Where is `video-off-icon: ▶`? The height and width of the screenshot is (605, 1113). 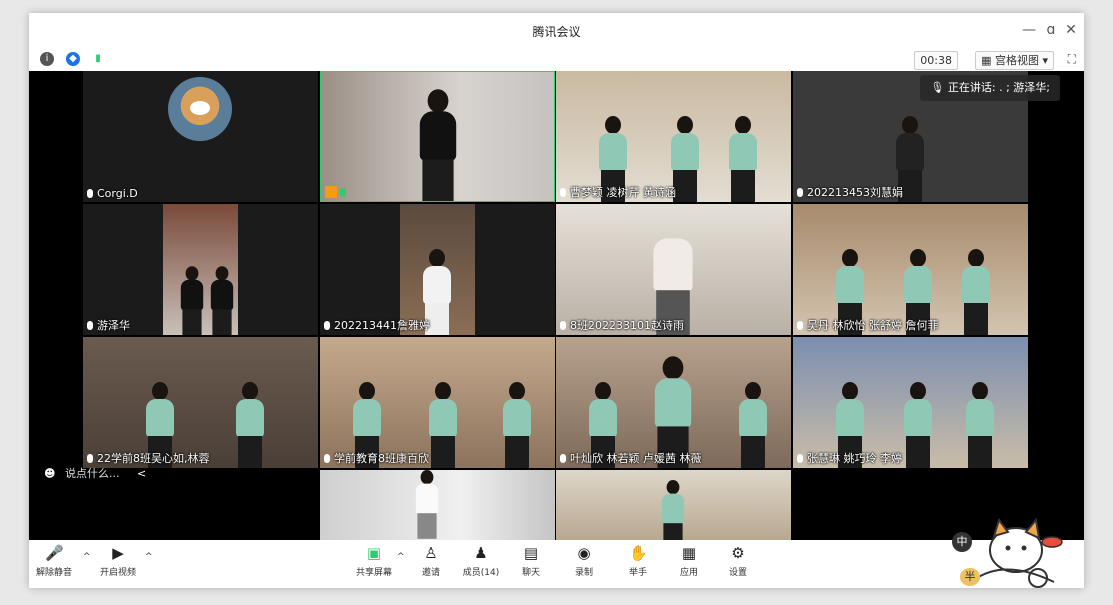
video-off-icon: ▶ is located at coordinates (118, 553).